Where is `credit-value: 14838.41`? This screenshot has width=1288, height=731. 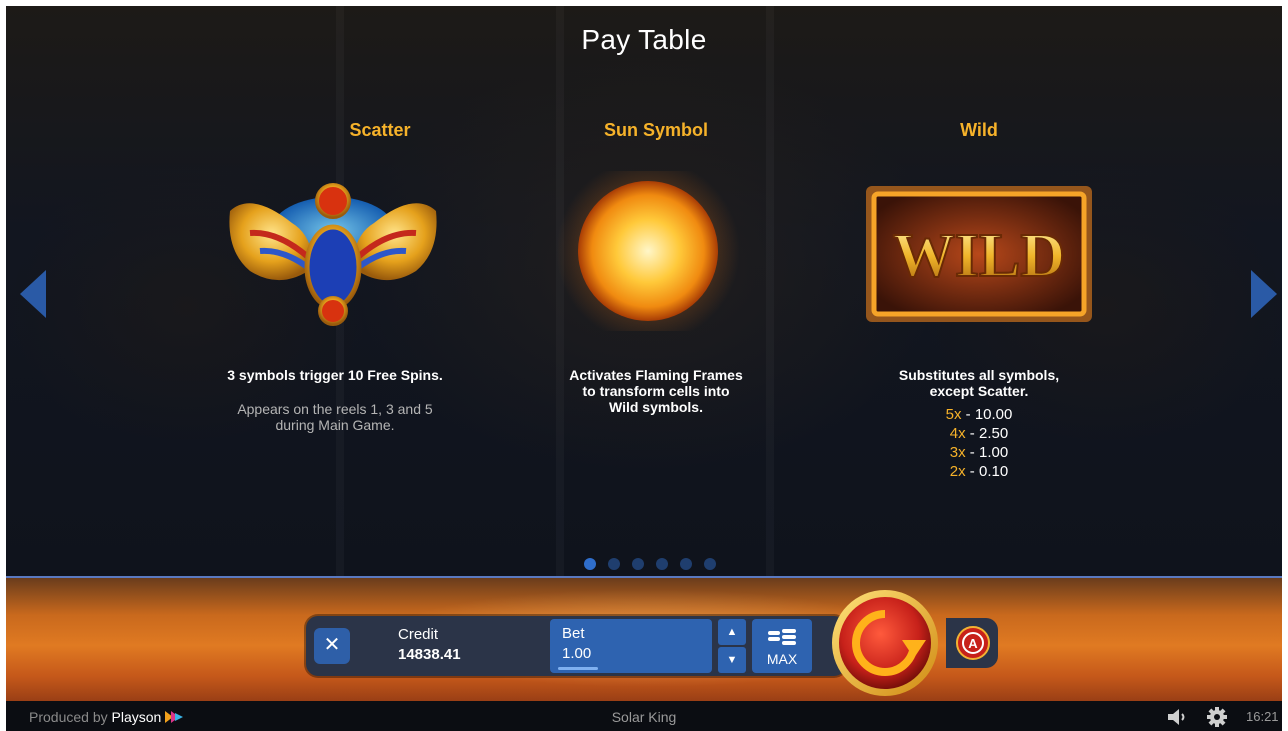
credit-value: 14838.41 is located at coordinates (429, 654).